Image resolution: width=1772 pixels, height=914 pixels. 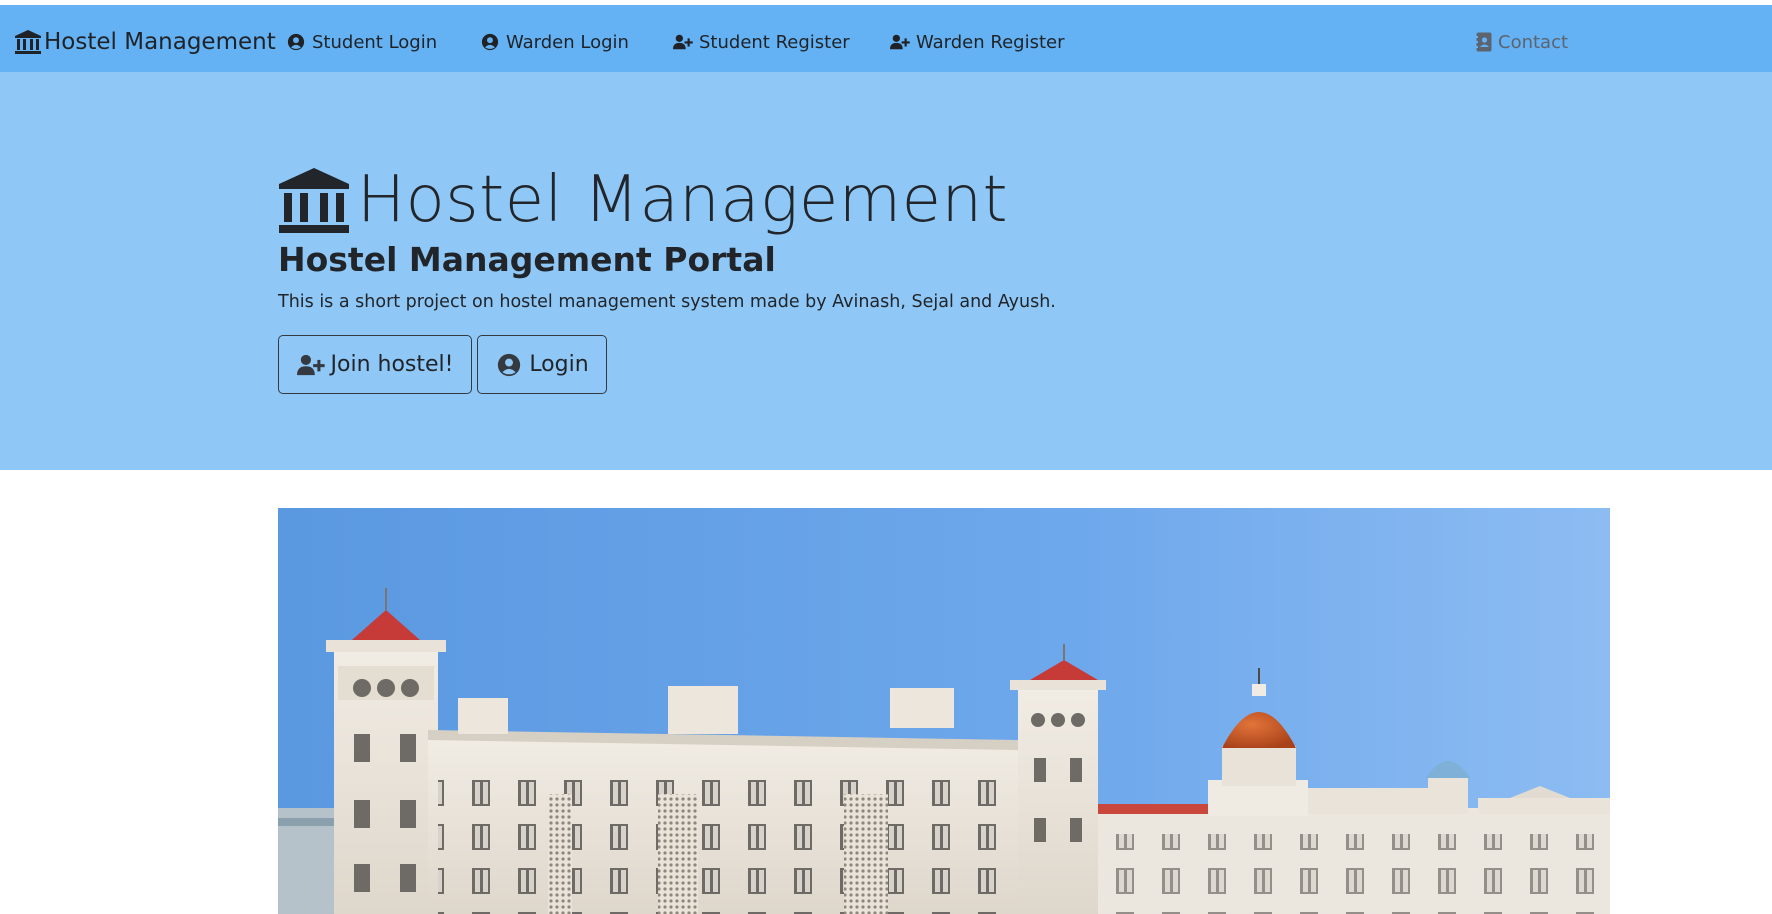 I want to click on hero-subtitle: Hostel Management Portal, so click(x=527, y=259).